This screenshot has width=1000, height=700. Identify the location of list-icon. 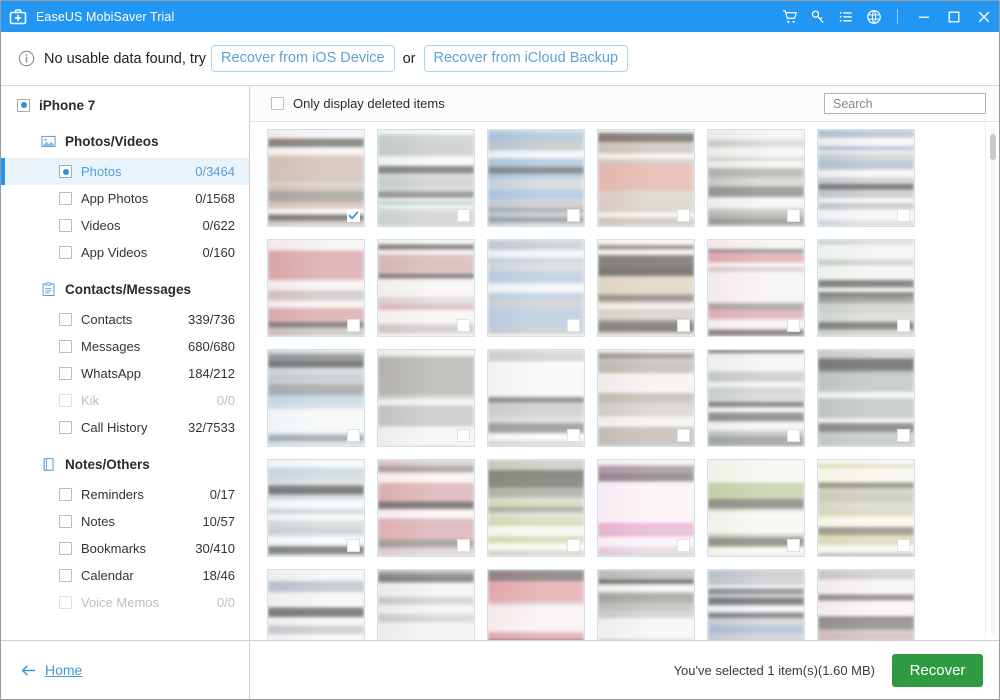
(846, 16).